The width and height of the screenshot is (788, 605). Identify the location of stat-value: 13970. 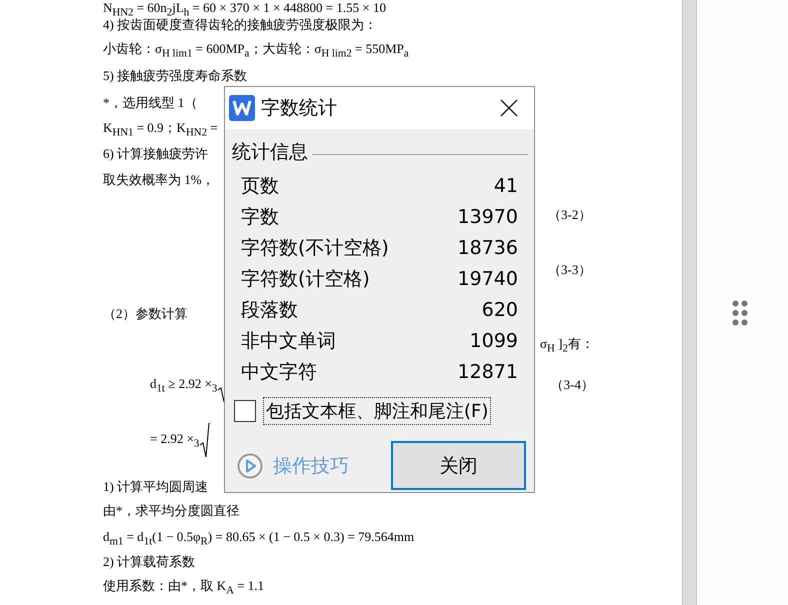
(488, 217).